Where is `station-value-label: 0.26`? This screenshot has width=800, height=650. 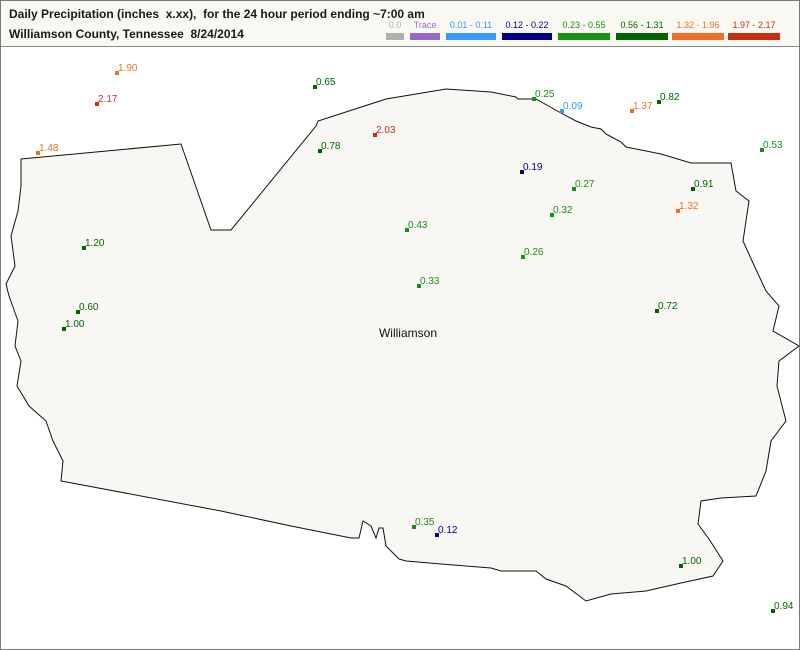 station-value-label: 0.26 is located at coordinates (534, 252).